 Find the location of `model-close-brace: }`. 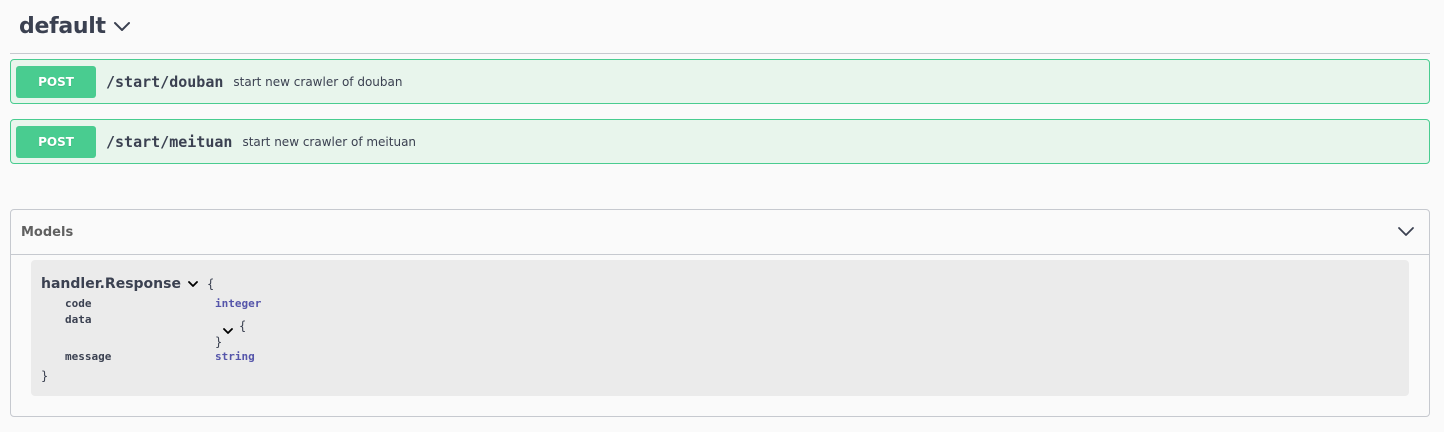

model-close-brace: } is located at coordinates (45, 376).